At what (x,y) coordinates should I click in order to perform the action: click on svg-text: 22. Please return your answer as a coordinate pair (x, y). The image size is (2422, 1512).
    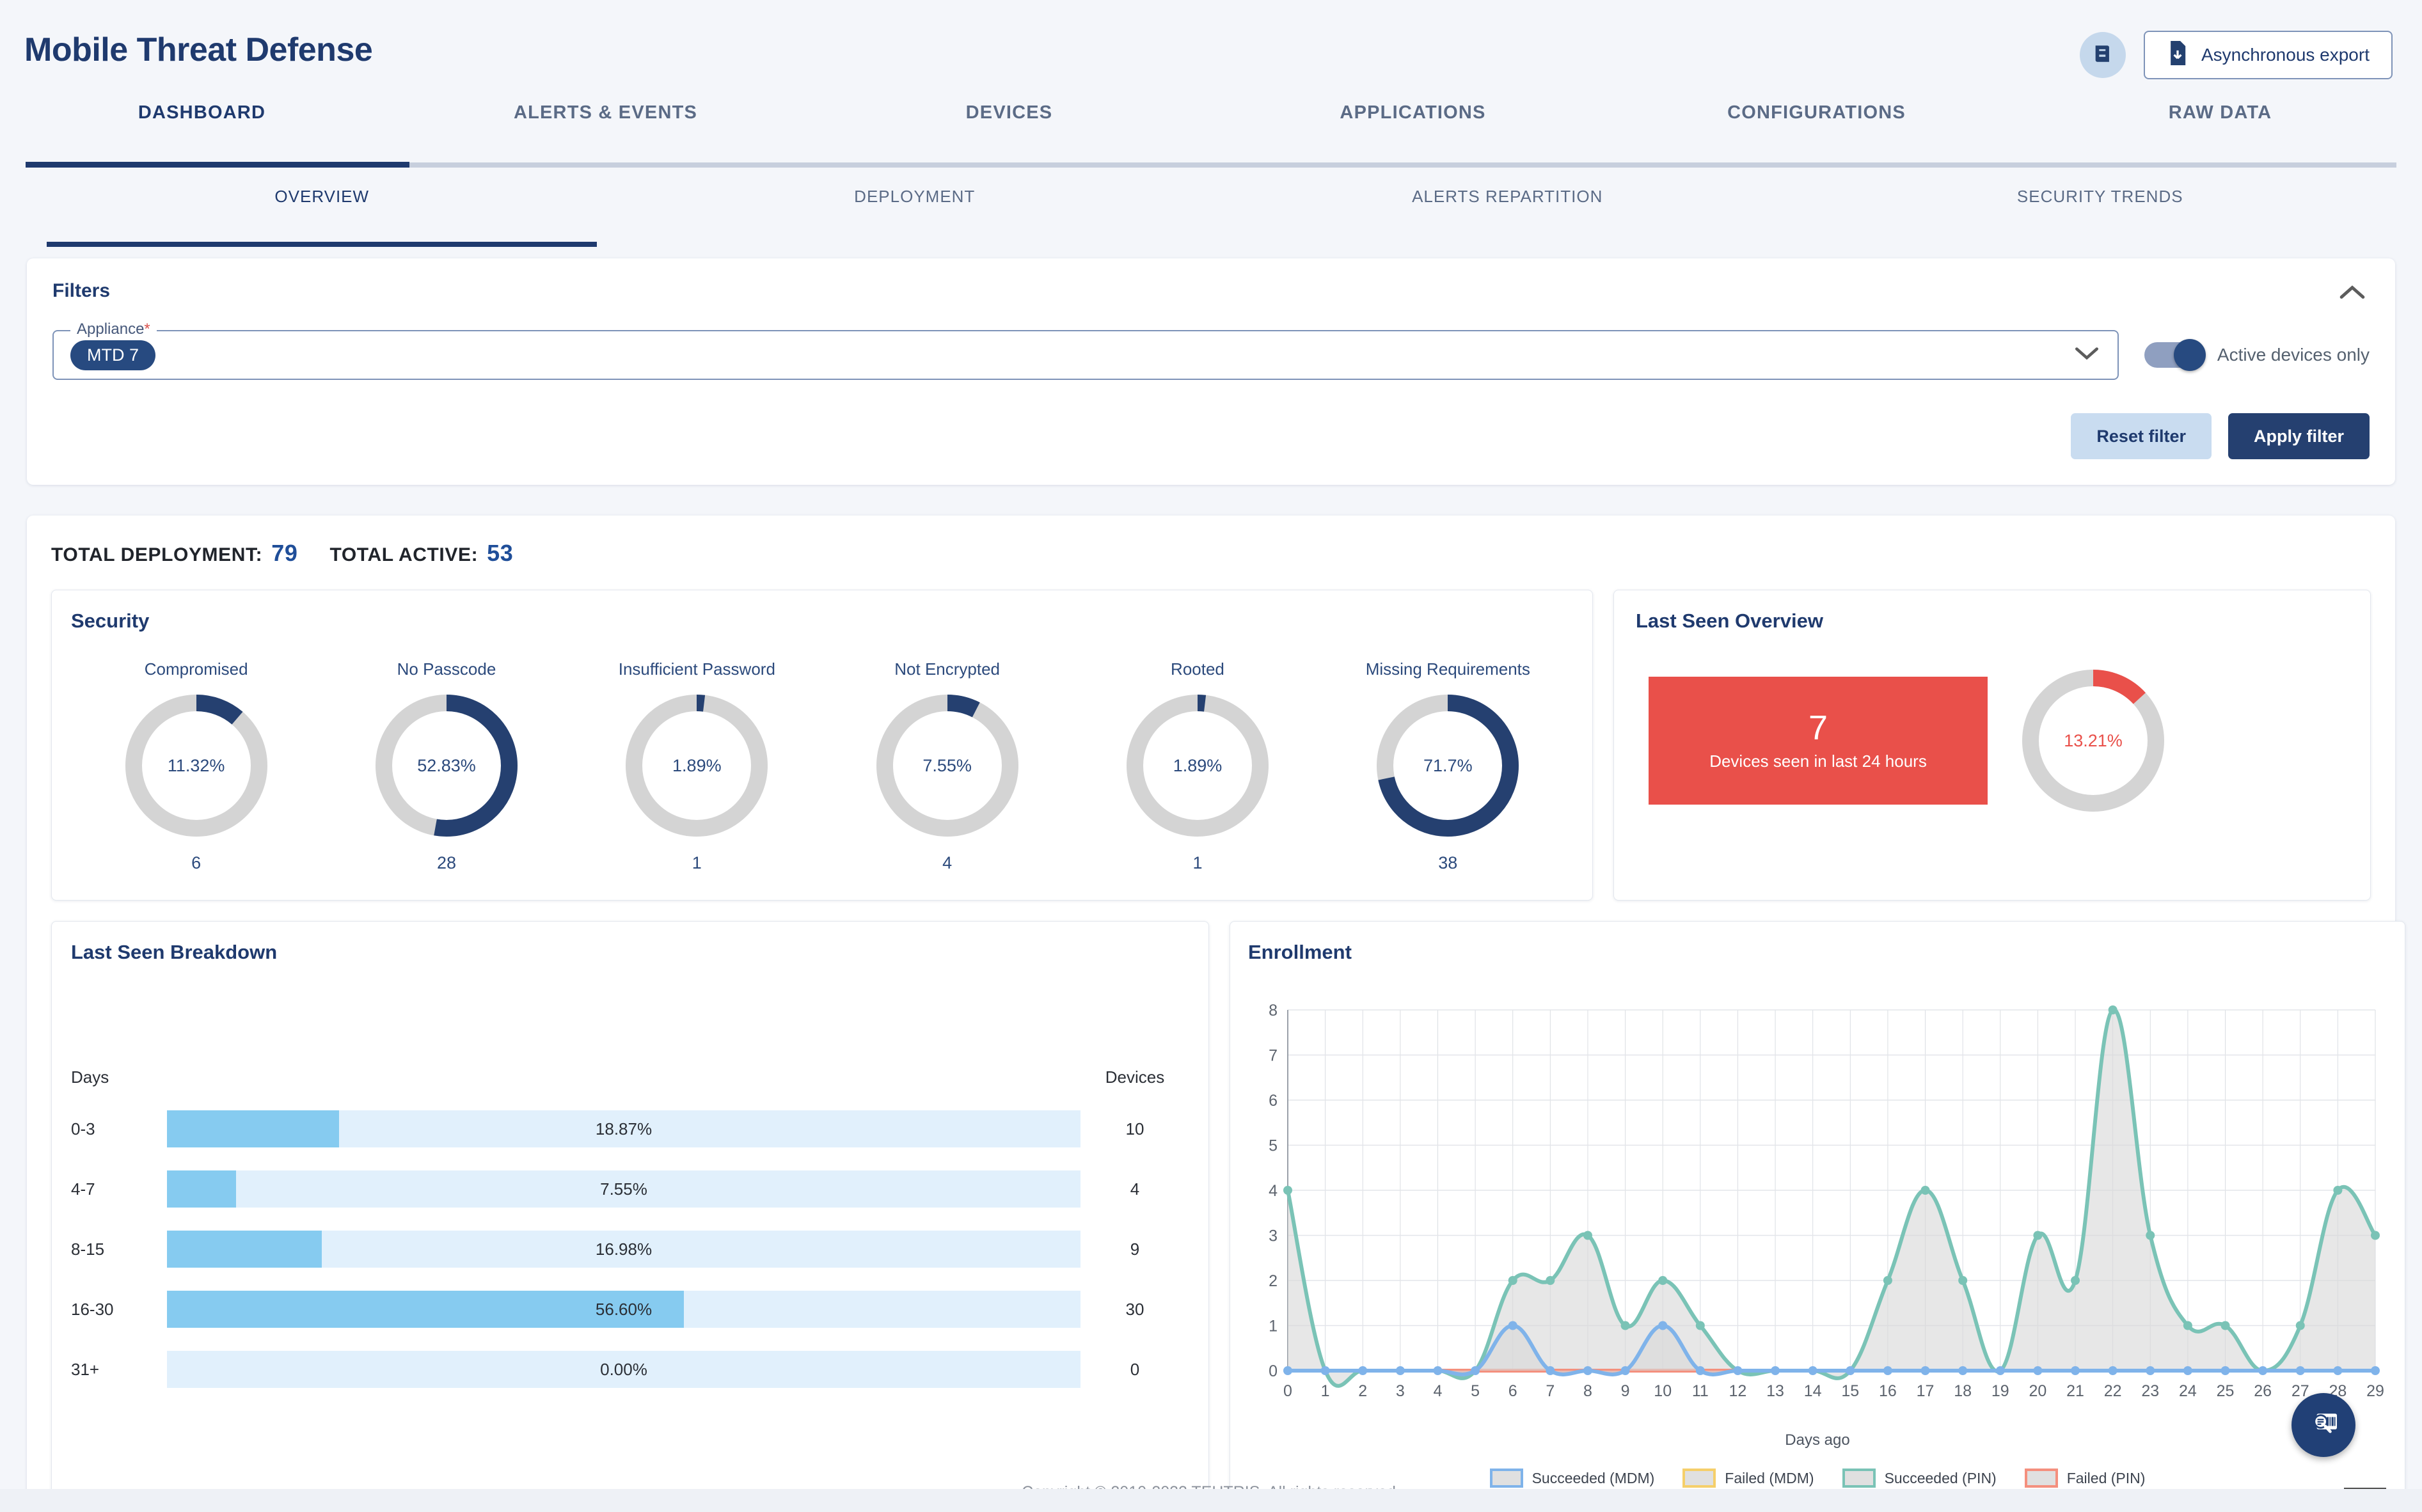
    Looking at the image, I should click on (2113, 1391).